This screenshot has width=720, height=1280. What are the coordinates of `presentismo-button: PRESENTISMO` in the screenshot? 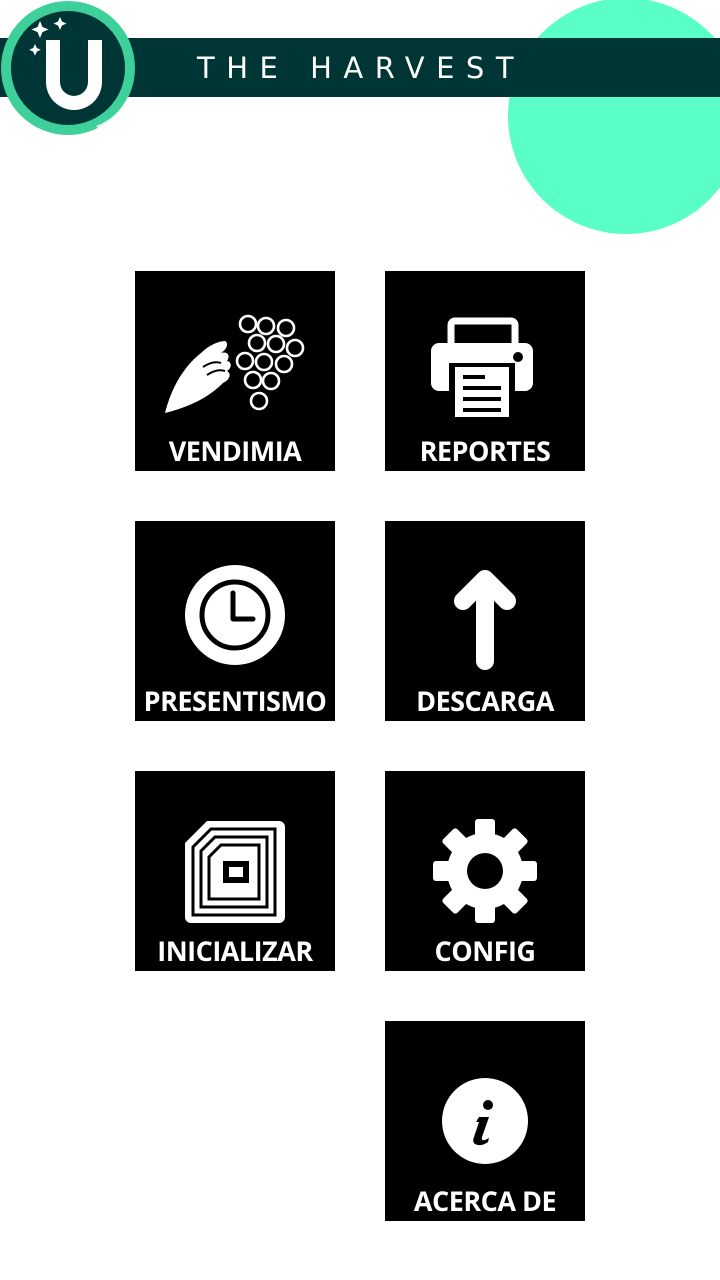 It's located at (235, 621).